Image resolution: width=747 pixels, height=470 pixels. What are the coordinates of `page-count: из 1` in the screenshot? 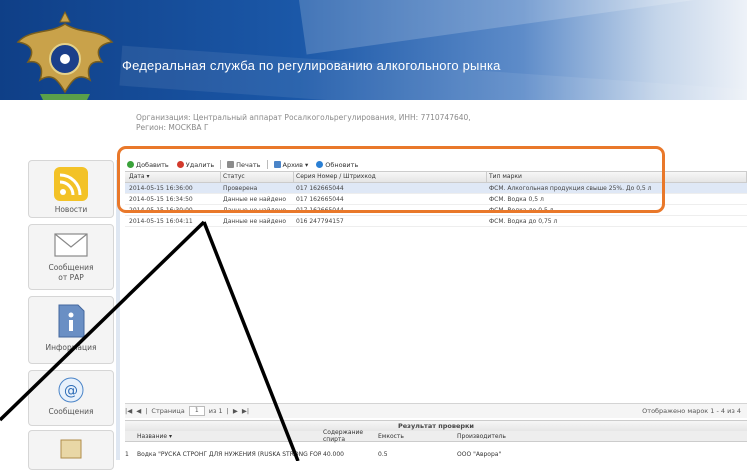 It's located at (215, 411).